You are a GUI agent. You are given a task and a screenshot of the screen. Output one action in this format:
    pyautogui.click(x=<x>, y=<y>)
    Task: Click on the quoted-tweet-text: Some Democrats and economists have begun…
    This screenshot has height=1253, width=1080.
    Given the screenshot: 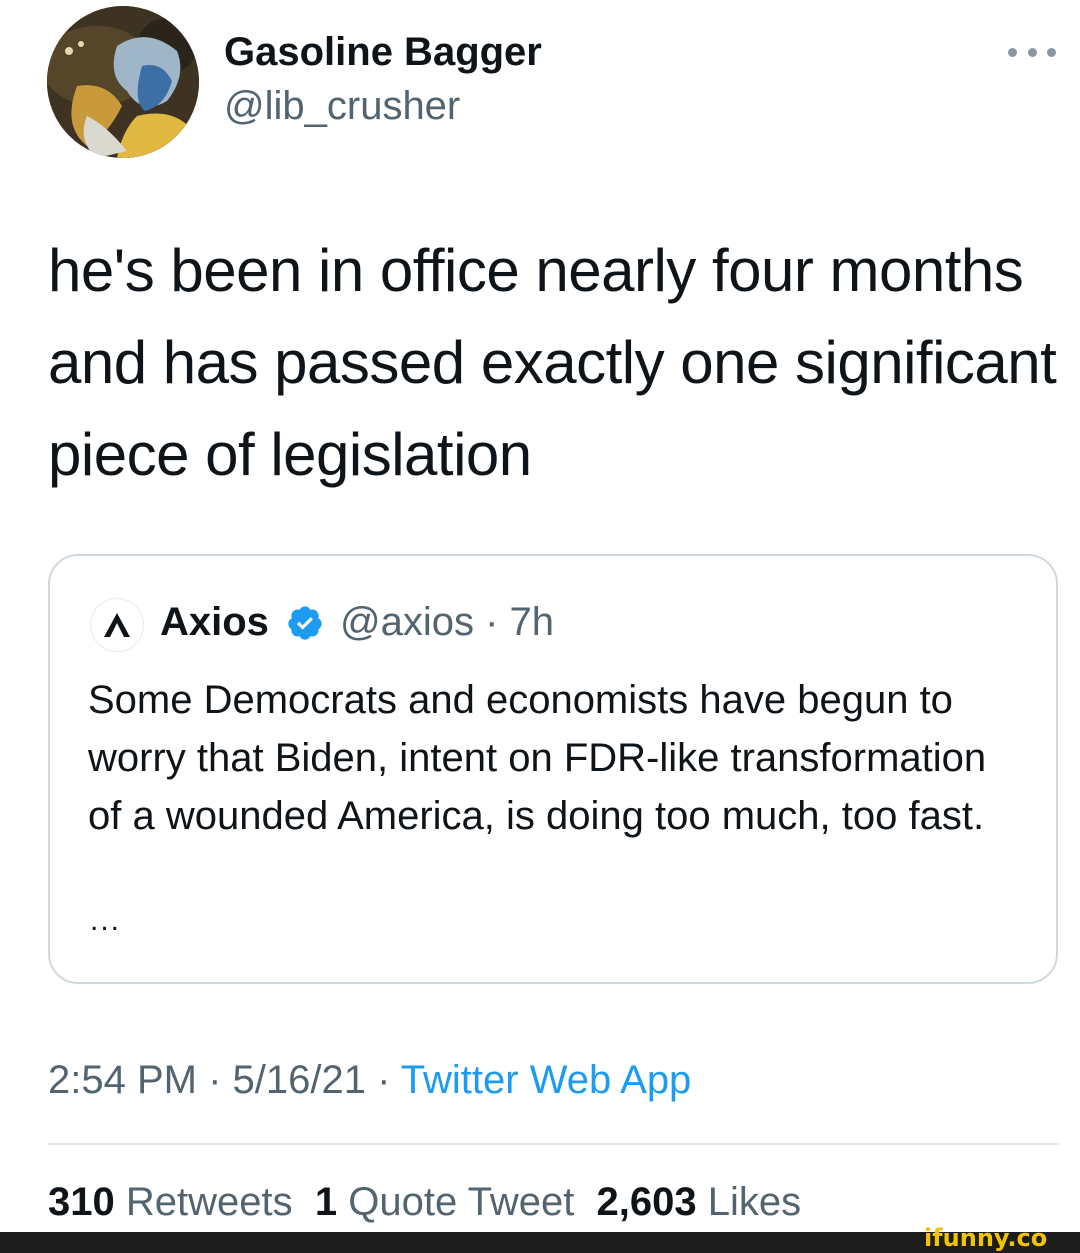 What is the action you would take?
    pyautogui.click(x=537, y=758)
    